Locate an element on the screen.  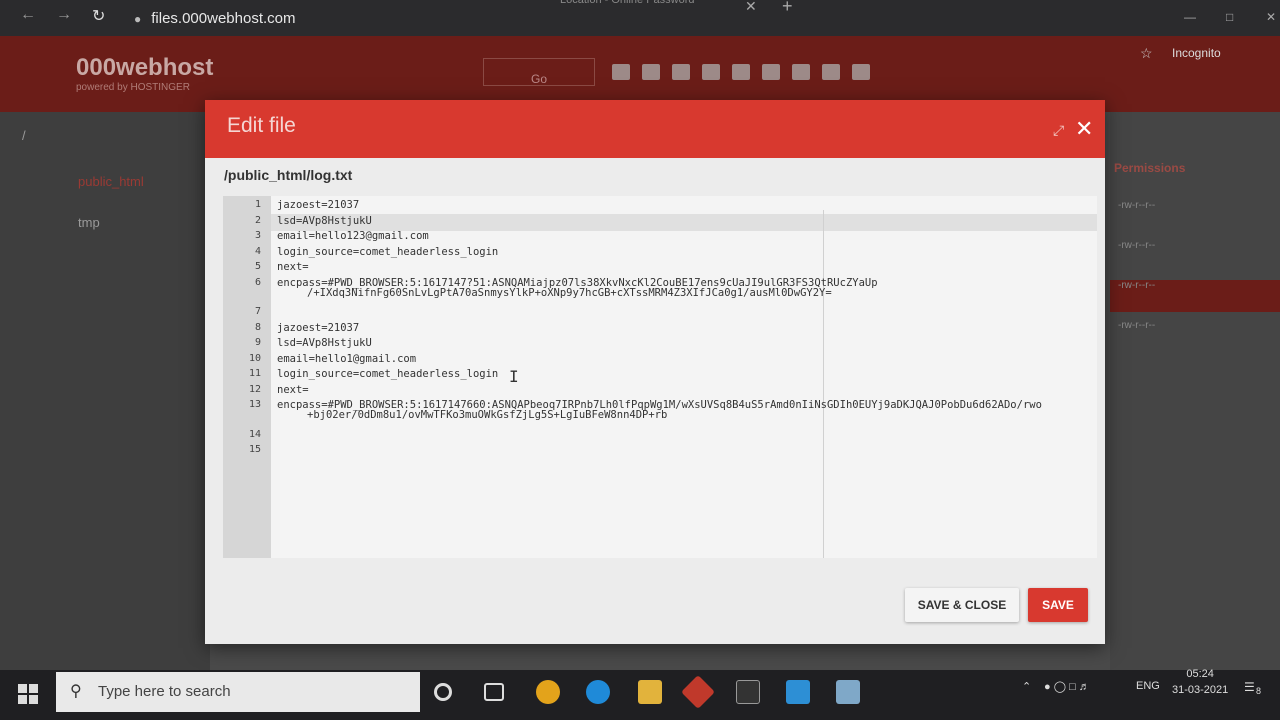
line-number: 6 is located at coordinates (257, 282).